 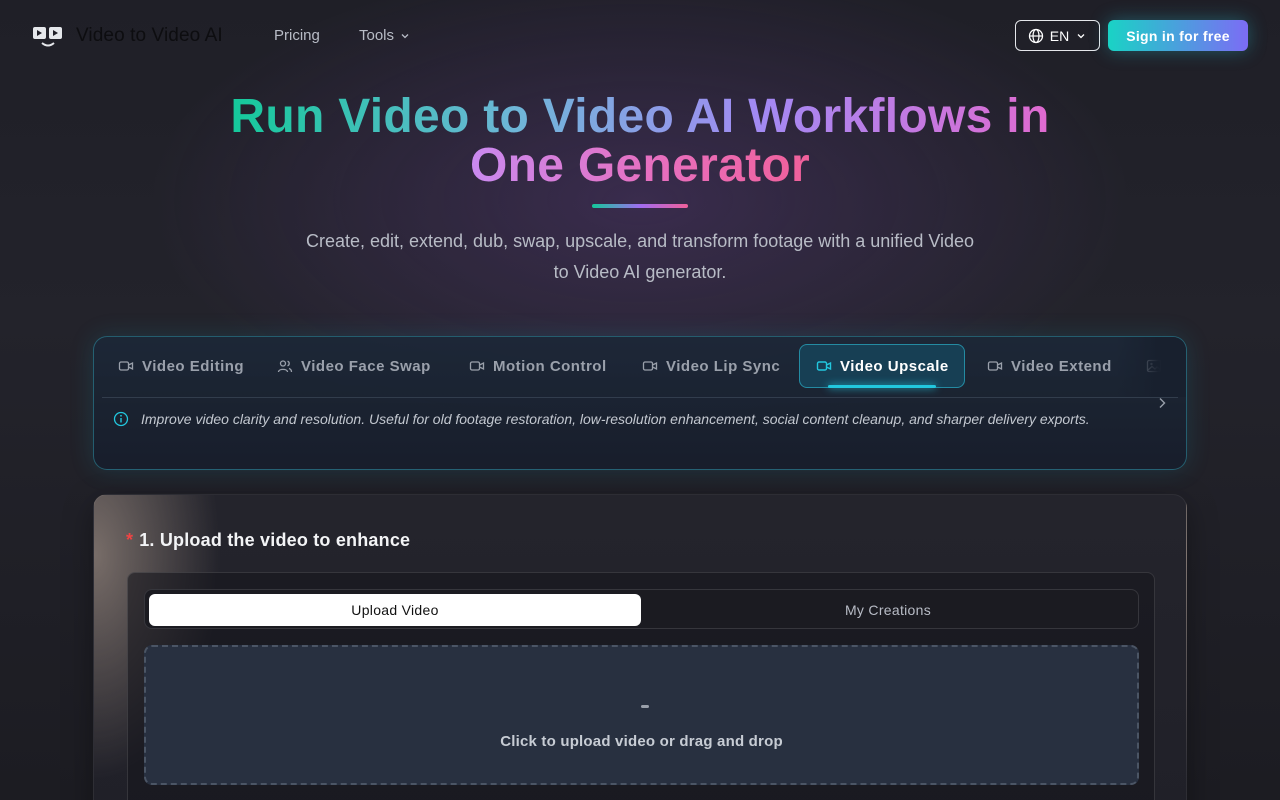 I want to click on language-label: EN, so click(x=1059, y=35).